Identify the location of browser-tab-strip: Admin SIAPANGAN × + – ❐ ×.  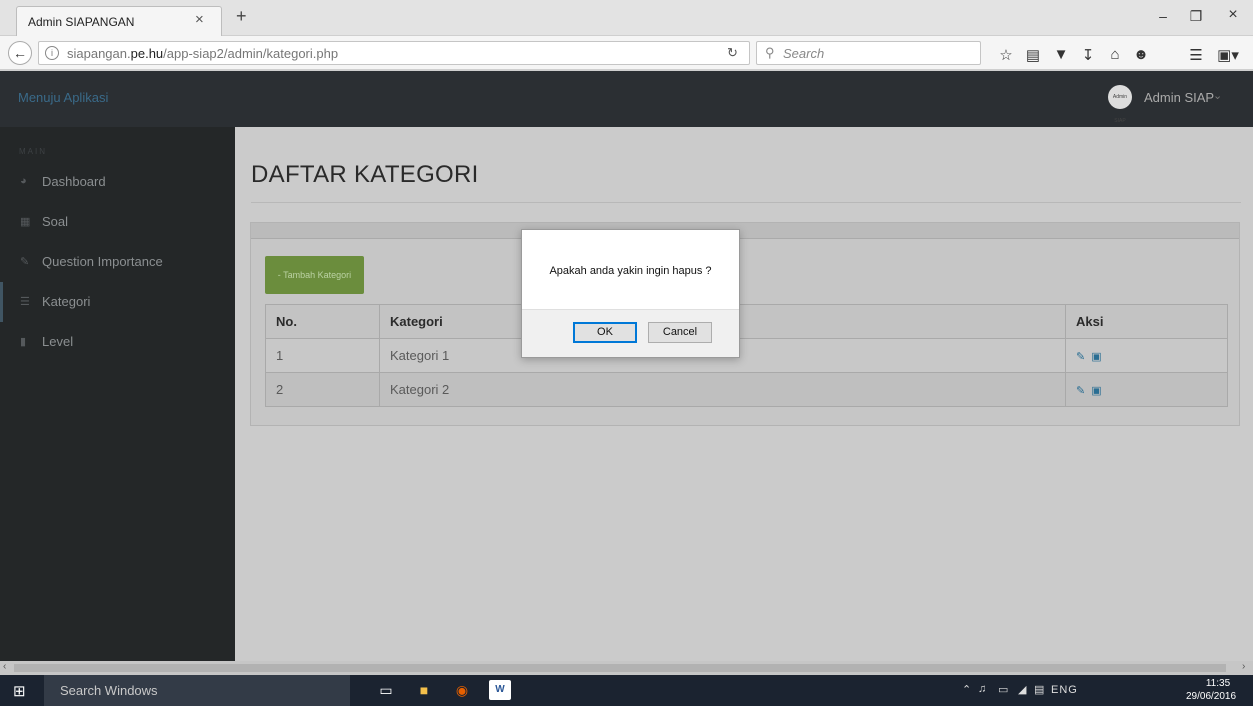
(626, 18).